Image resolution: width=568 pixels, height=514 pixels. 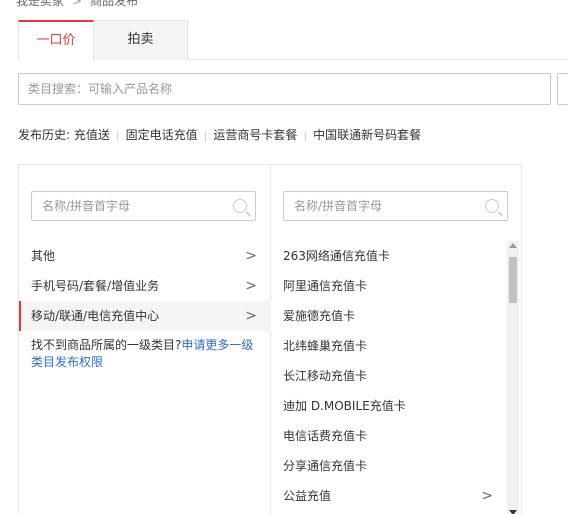 What do you see at coordinates (95, 316) in the screenshot?
I see `category-item-label: 移动/联通/电信充值中心` at bounding box center [95, 316].